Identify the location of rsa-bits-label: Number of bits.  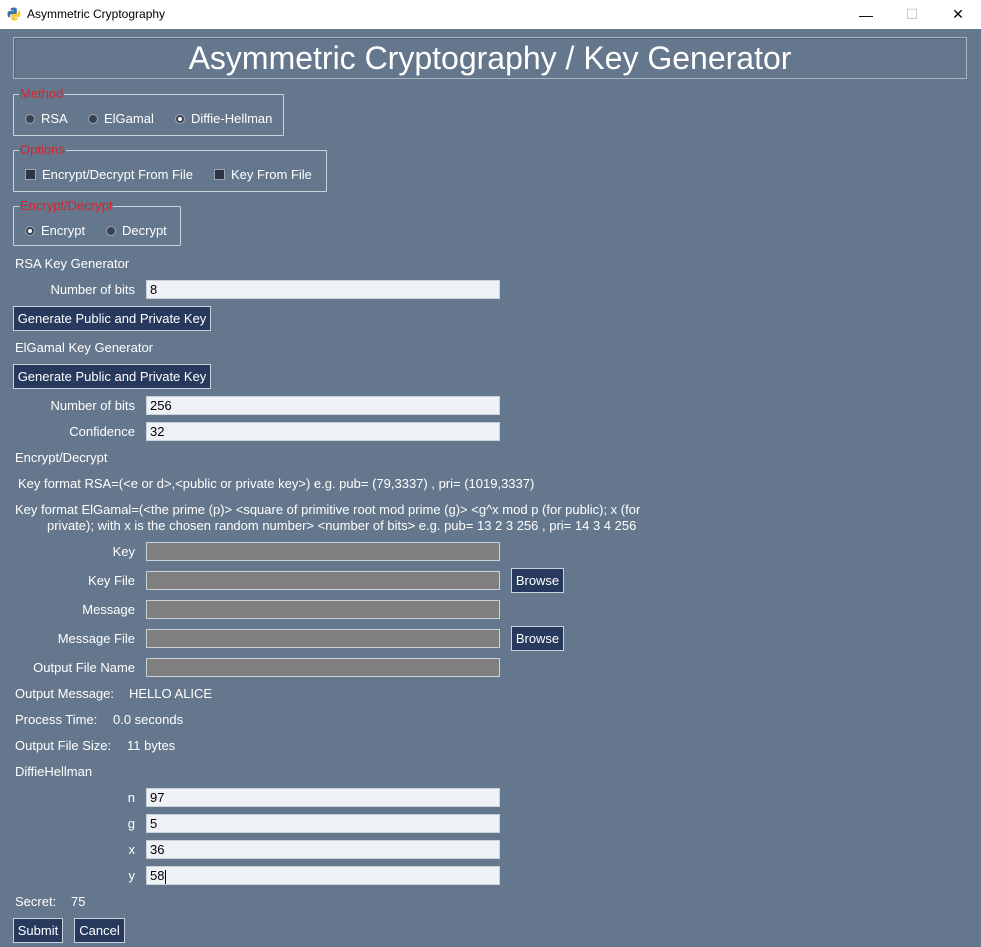
(92, 289).